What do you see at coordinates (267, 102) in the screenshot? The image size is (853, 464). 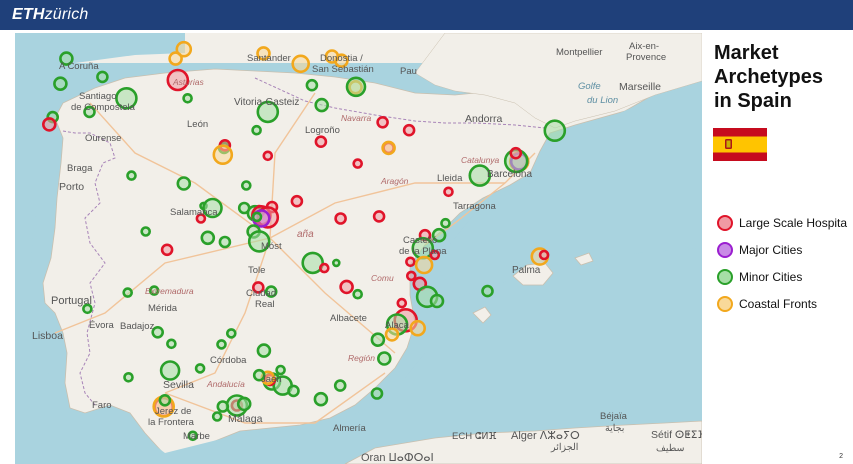 I see `map-label: Vitoria-Gasteiz` at bounding box center [267, 102].